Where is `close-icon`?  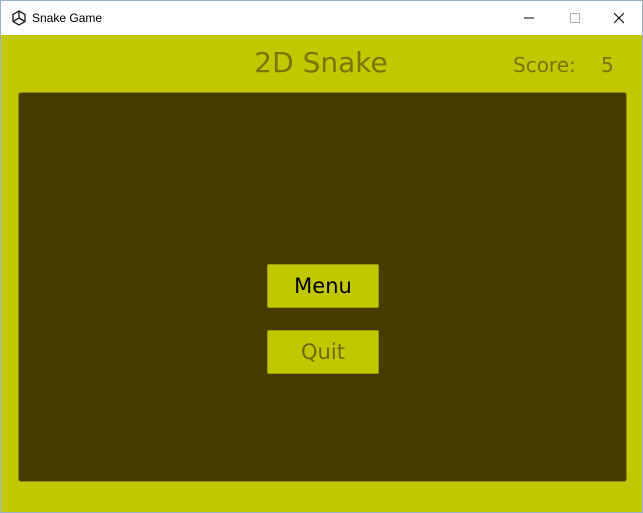
close-icon is located at coordinates (619, 18).